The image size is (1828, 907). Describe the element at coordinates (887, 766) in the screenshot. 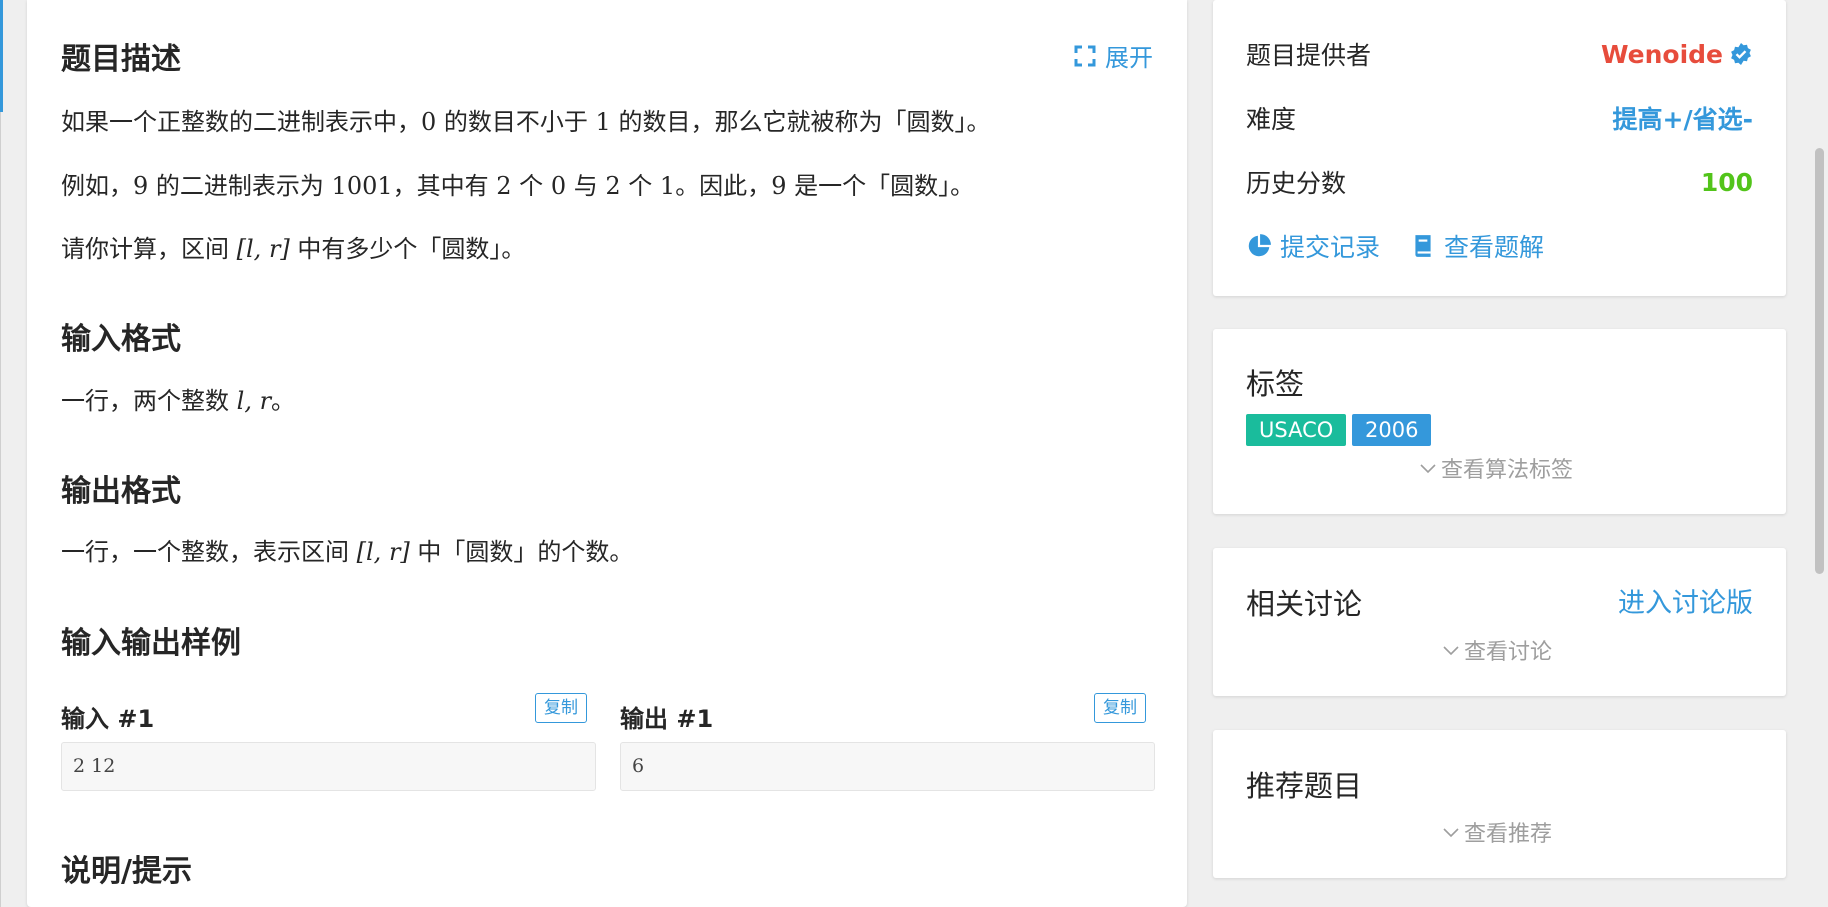

I see `sample-output-box: 6` at that location.